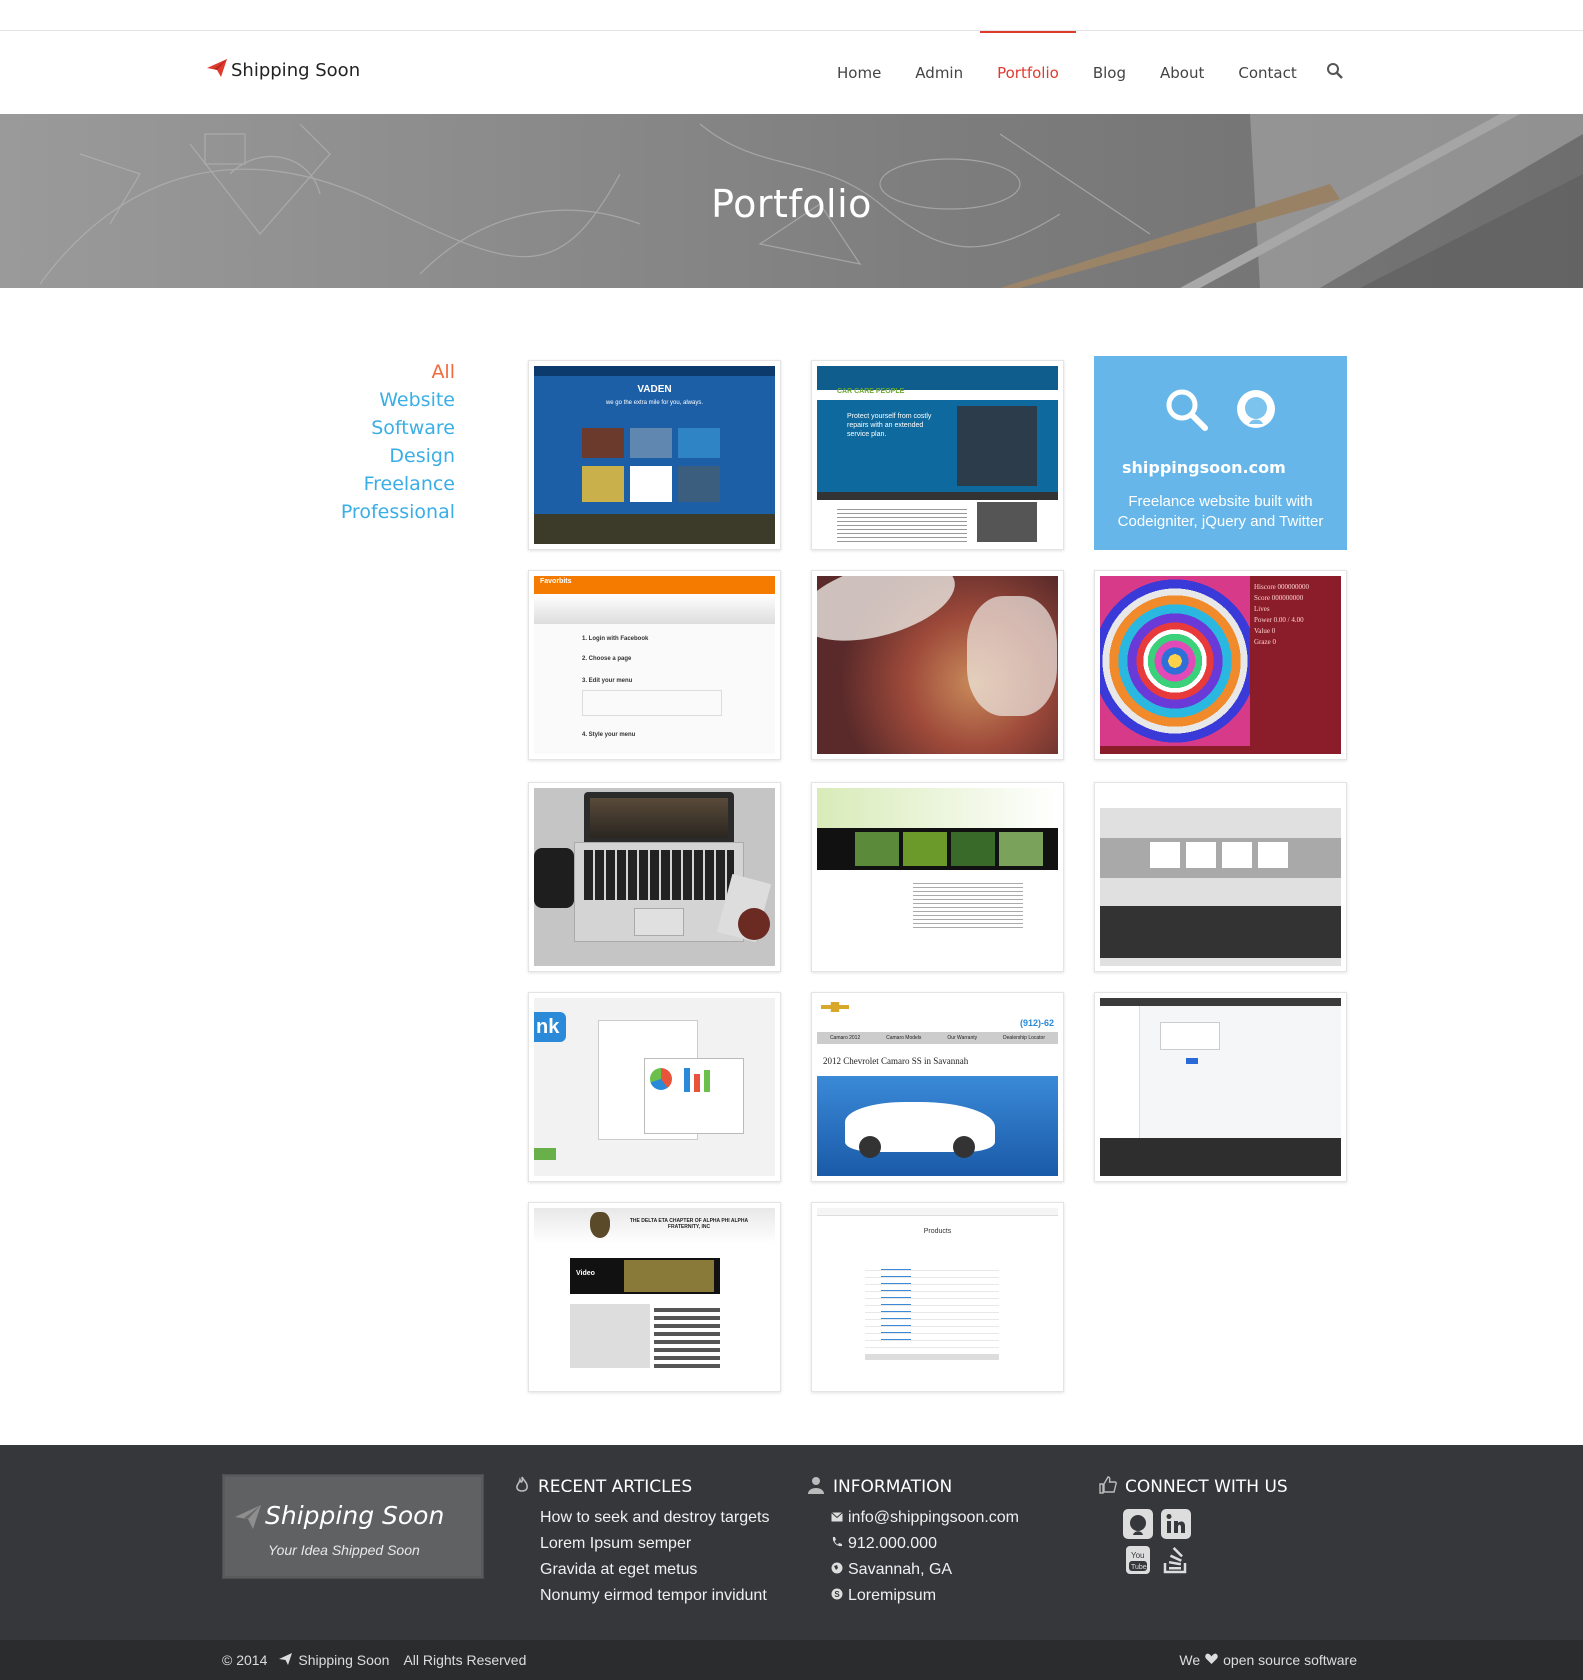  Describe the element at coordinates (654, 877) in the screenshot. I see `laptop-desk-thumb` at that location.